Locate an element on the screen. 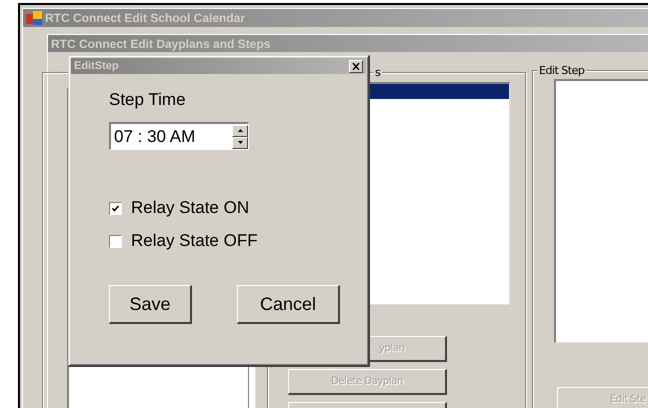  time-field: 07 : 30 AM is located at coordinates (179, 136).